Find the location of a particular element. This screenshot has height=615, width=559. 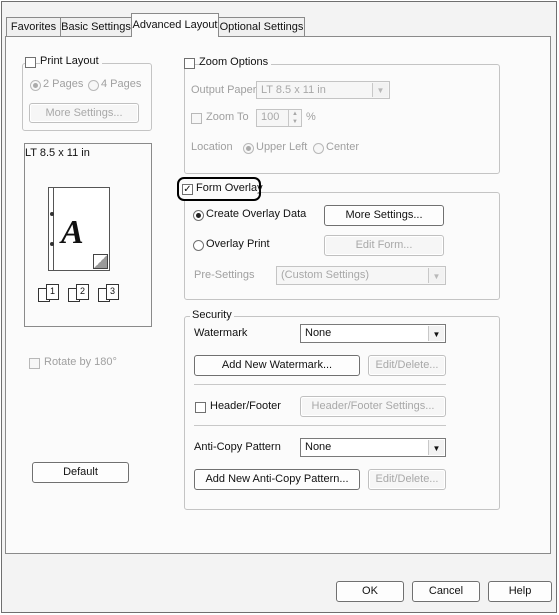

radio-4-pages-label: 4 Pages is located at coordinates (121, 84).